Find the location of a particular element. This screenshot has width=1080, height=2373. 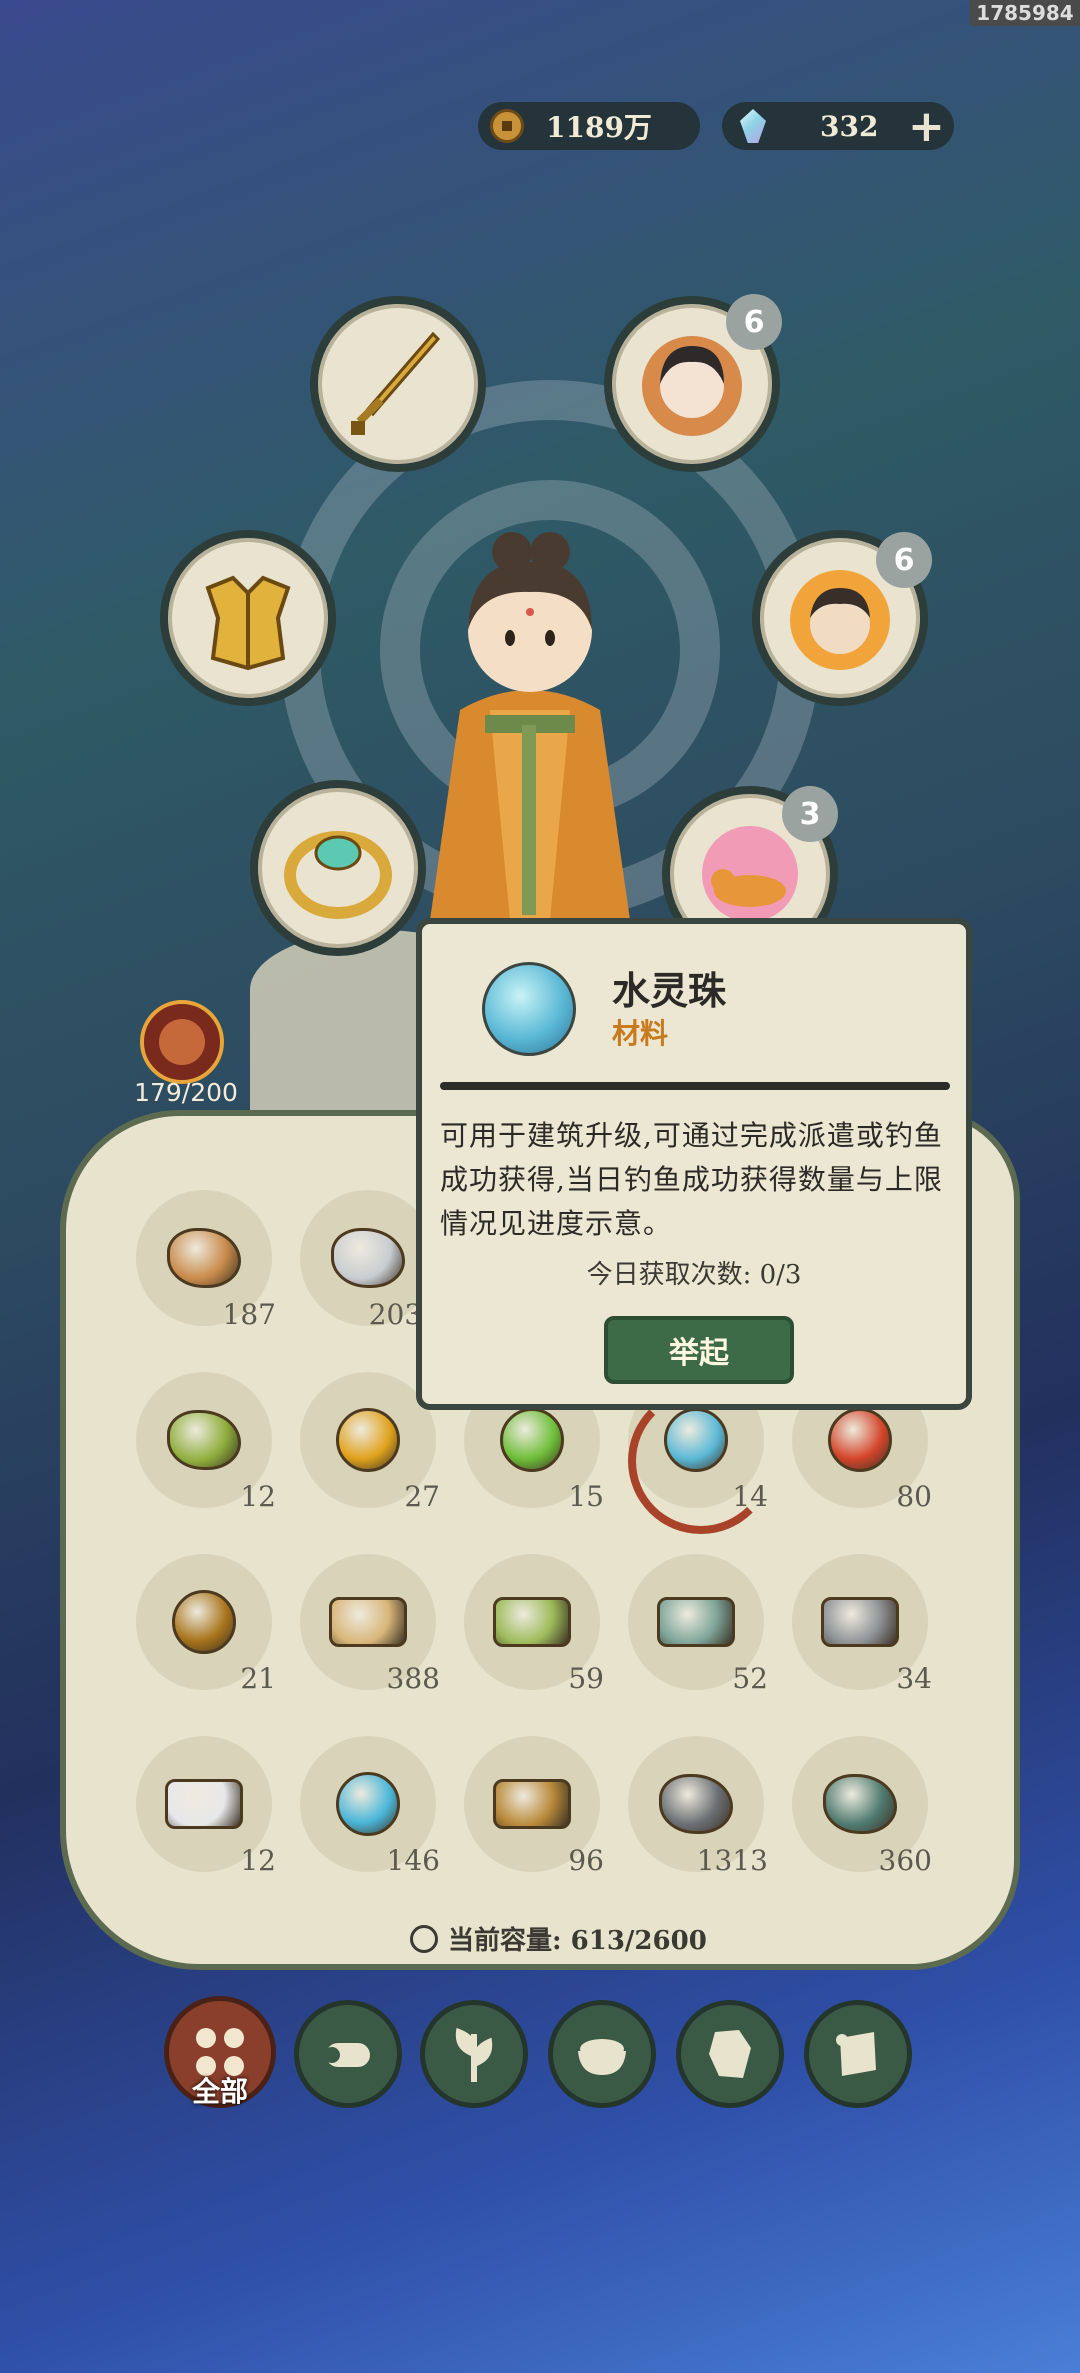

inventory-slot: 146 is located at coordinates (375, 1821).